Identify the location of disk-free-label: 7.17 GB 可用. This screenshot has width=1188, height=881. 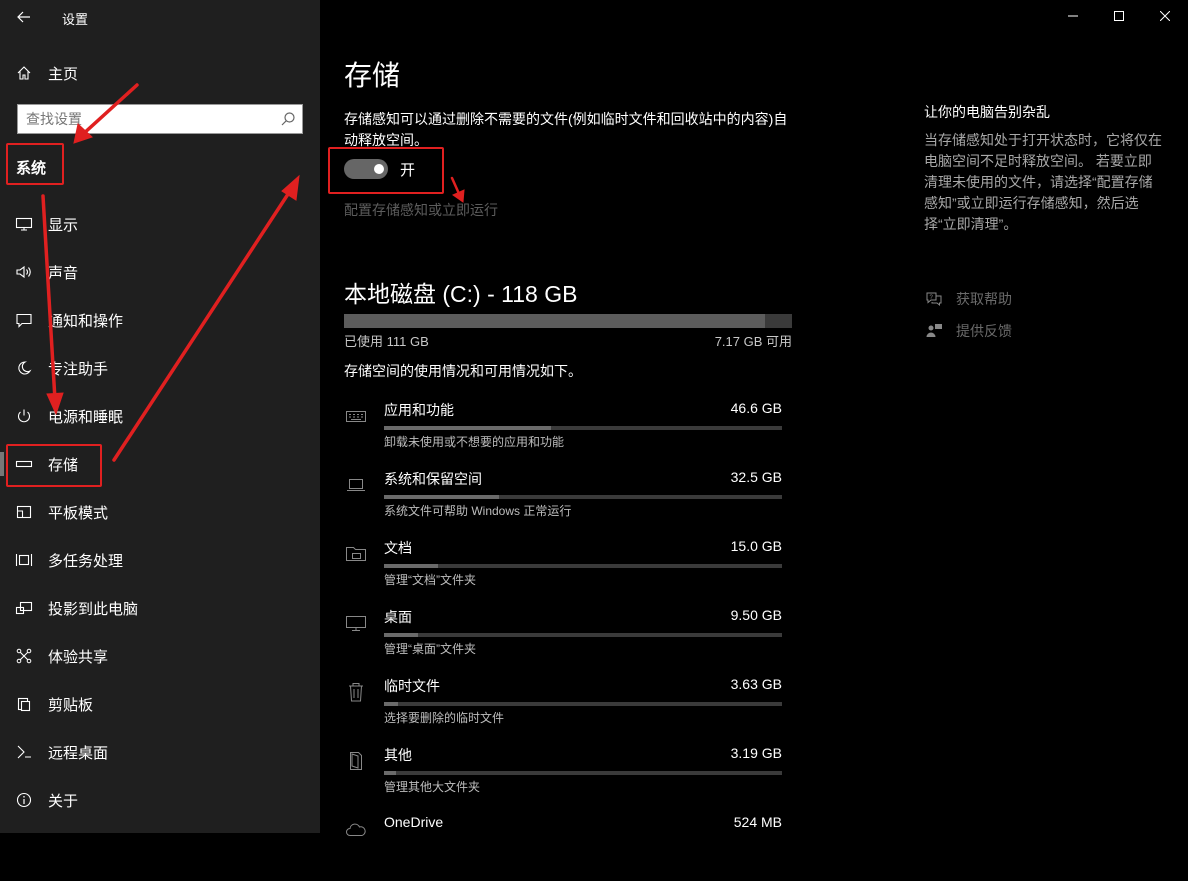
(753, 341).